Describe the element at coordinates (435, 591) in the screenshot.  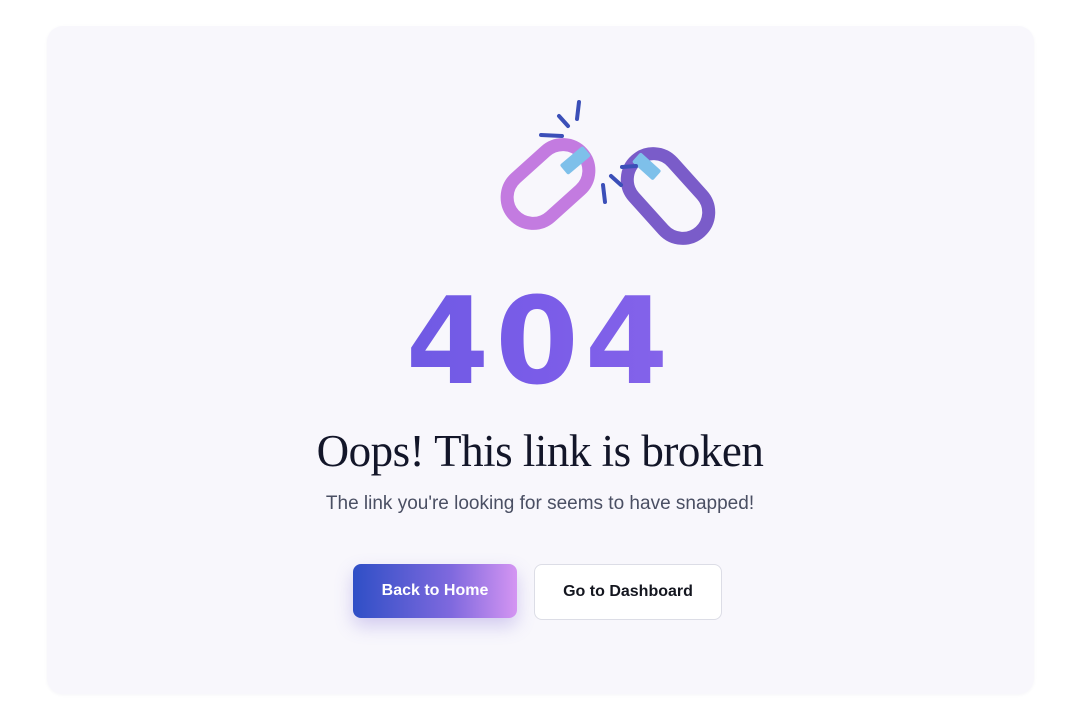
I see `back-to-home-button: Back to Home` at that location.